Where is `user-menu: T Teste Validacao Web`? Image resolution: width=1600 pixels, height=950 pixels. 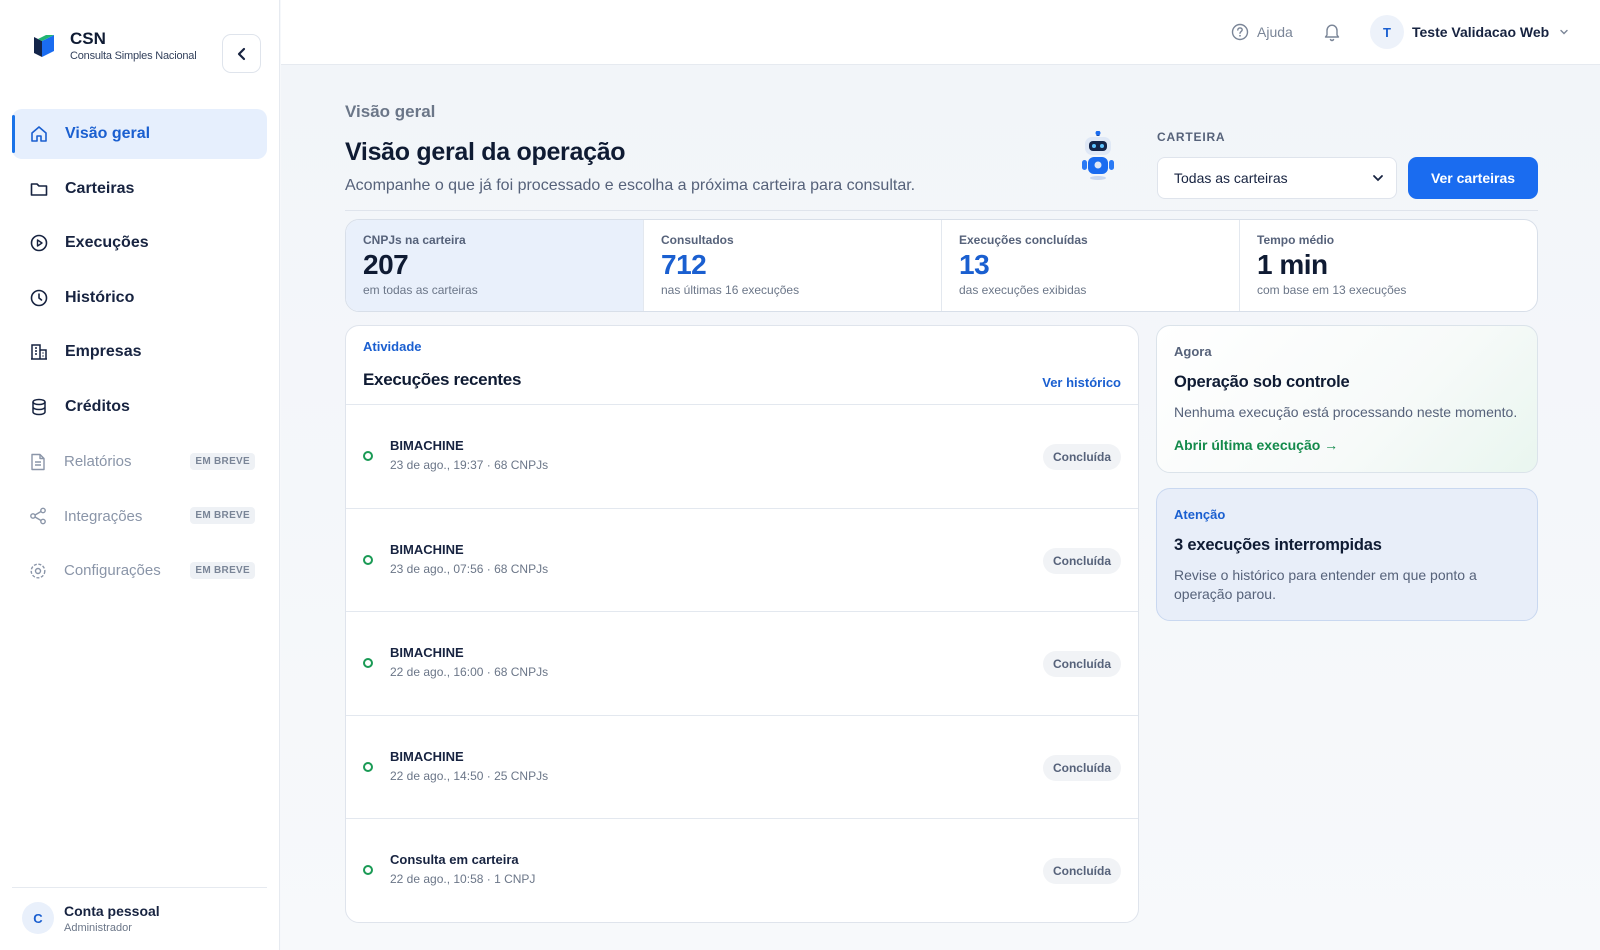 user-menu: T Teste Validacao Web is located at coordinates (1469, 32).